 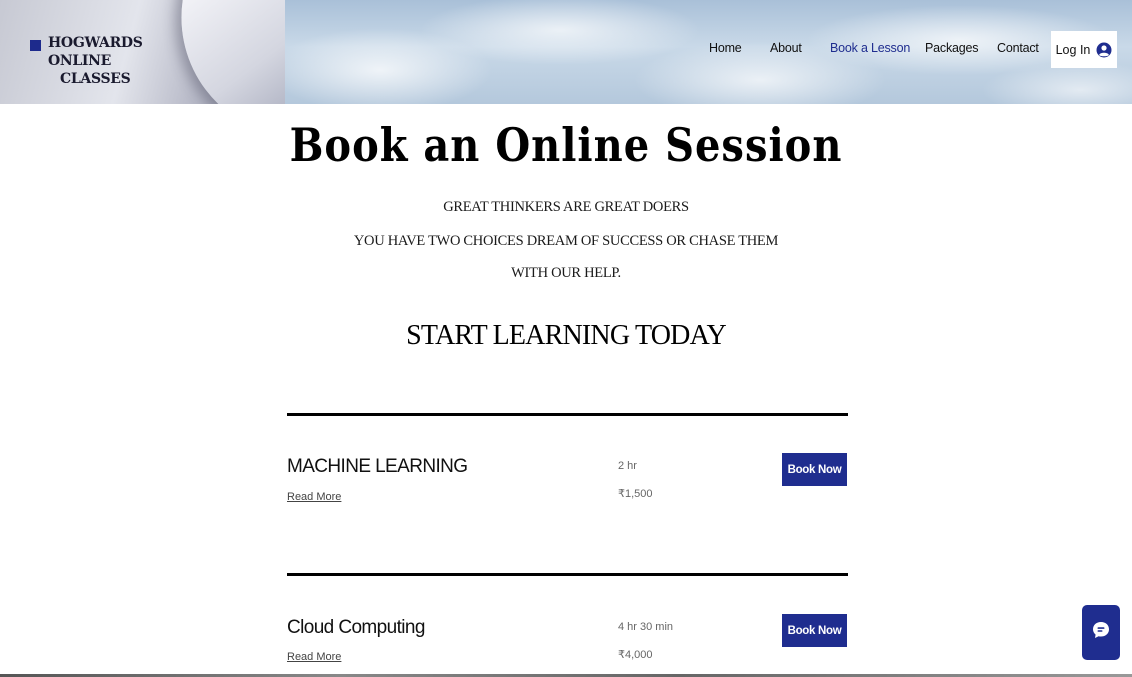 I want to click on nav-contact: Contact, so click(x=1018, y=48).